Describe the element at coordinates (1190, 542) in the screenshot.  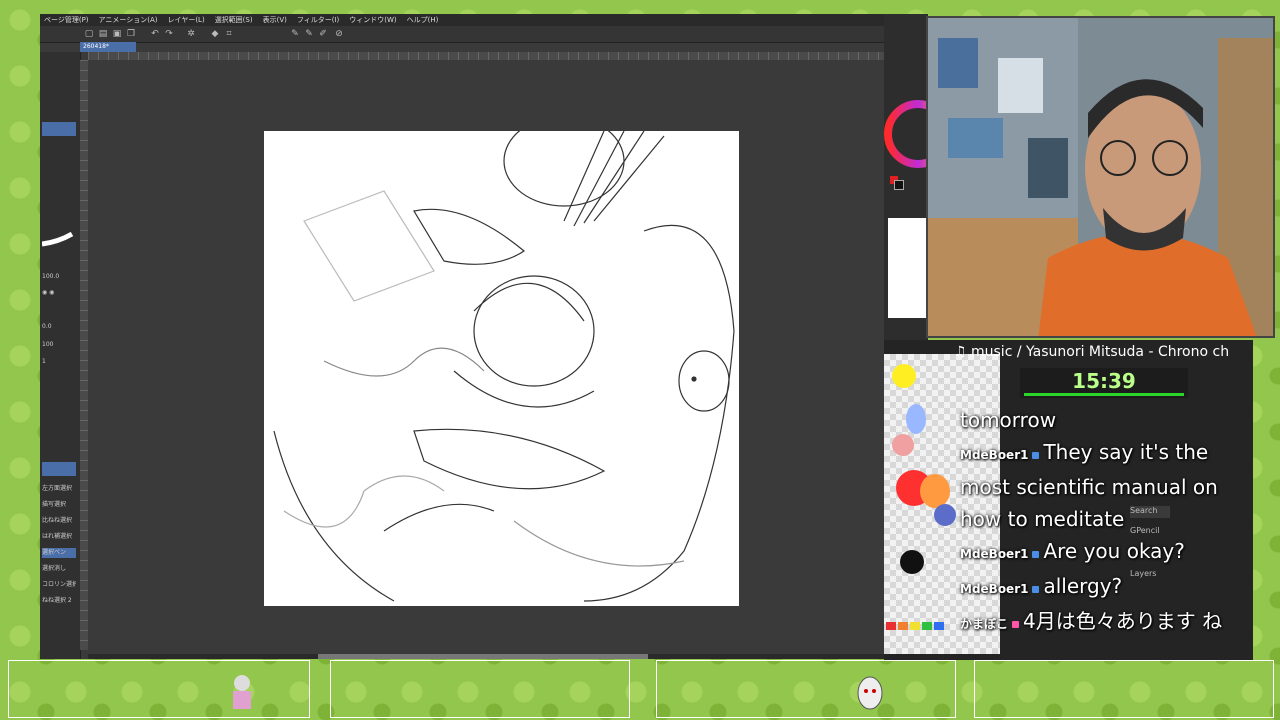
I see `layers-panel-labels: Search GPencil Layers` at that location.